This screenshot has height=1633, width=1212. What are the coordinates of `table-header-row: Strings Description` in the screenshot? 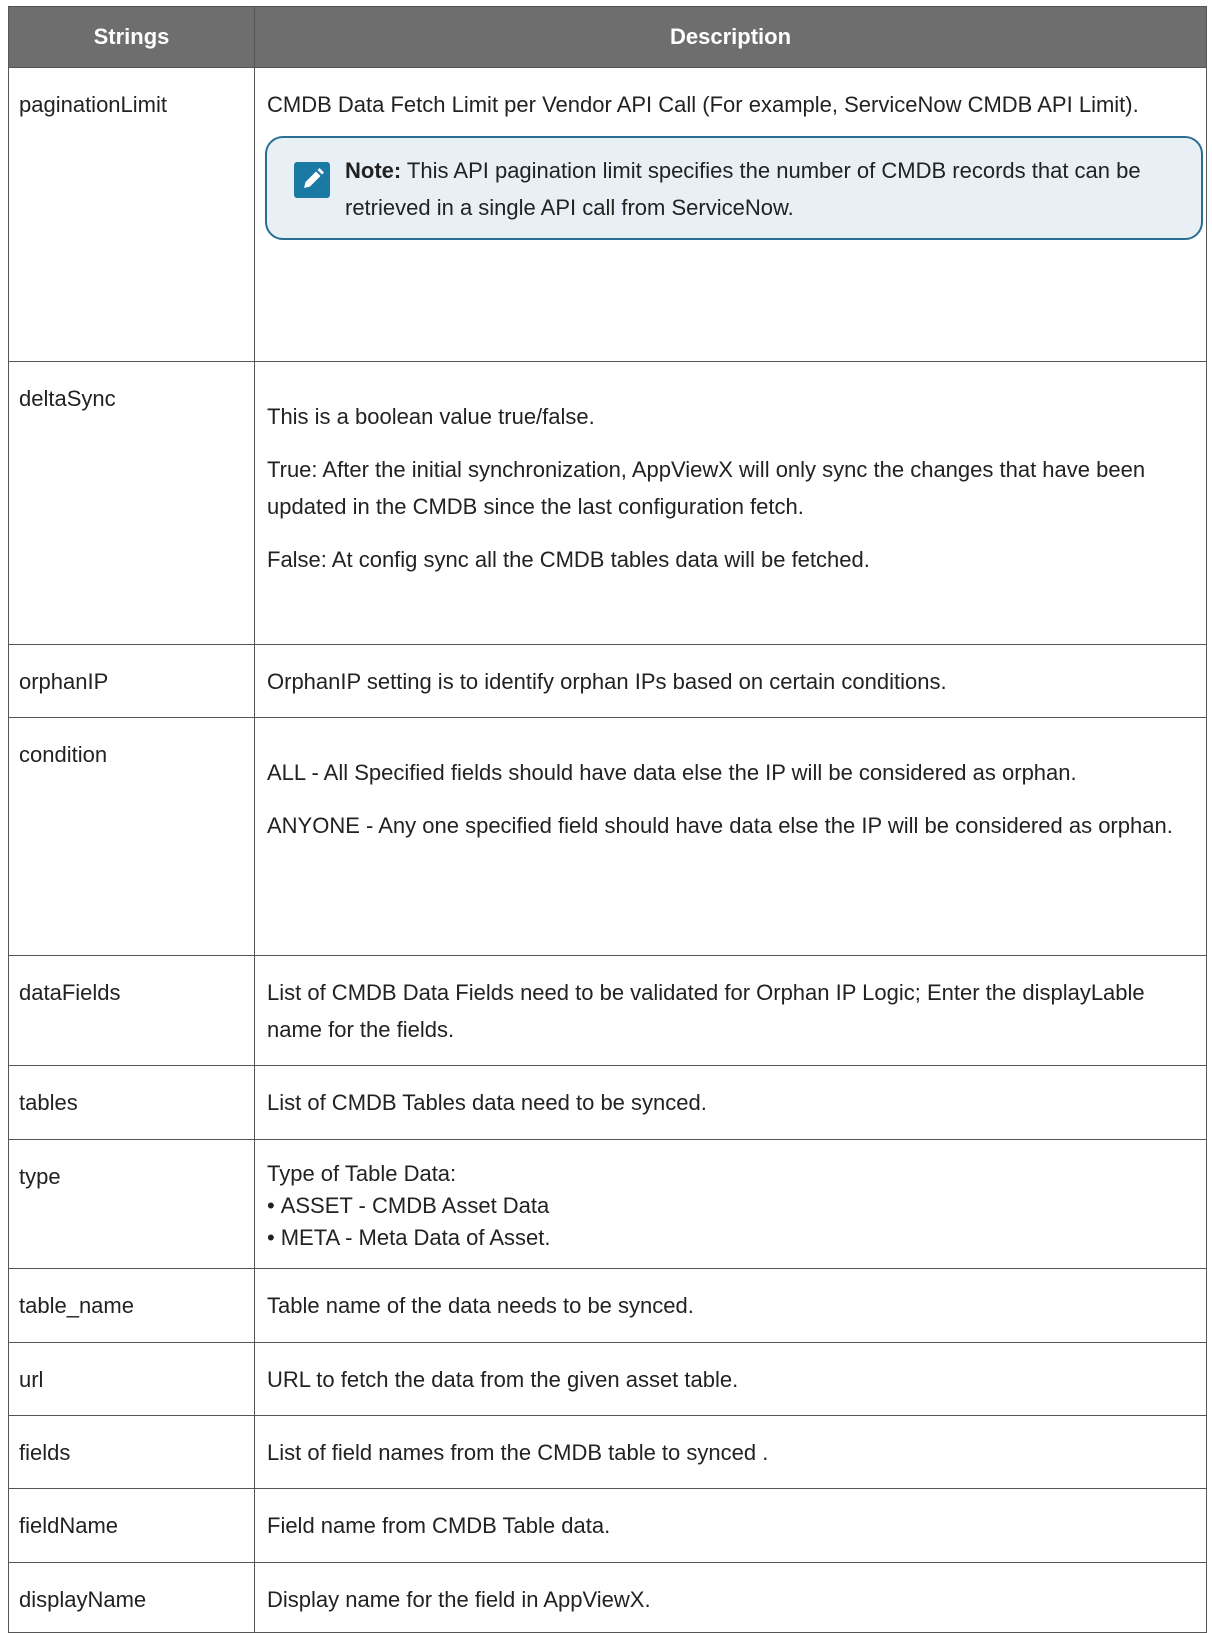 It's located at (607, 37).